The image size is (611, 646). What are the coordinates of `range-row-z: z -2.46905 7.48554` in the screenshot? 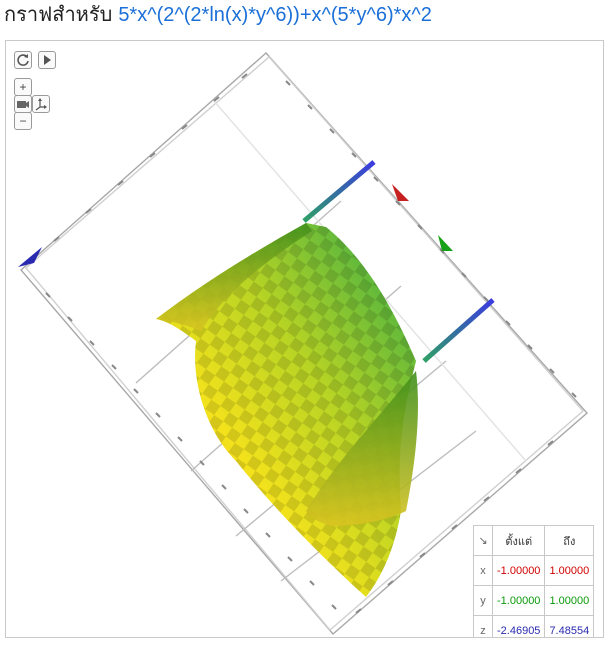 It's located at (534, 626).